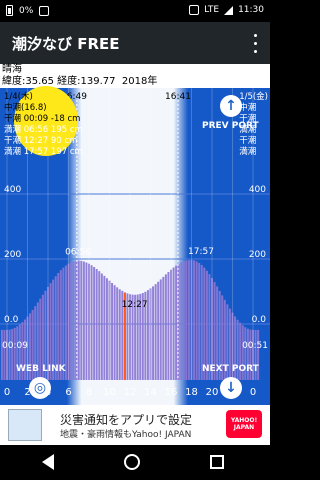 The image size is (320, 480). What do you see at coordinates (78, 253) in the screenshot?
I see `high-tide-annotation: 06:56` at bounding box center [78, 253].